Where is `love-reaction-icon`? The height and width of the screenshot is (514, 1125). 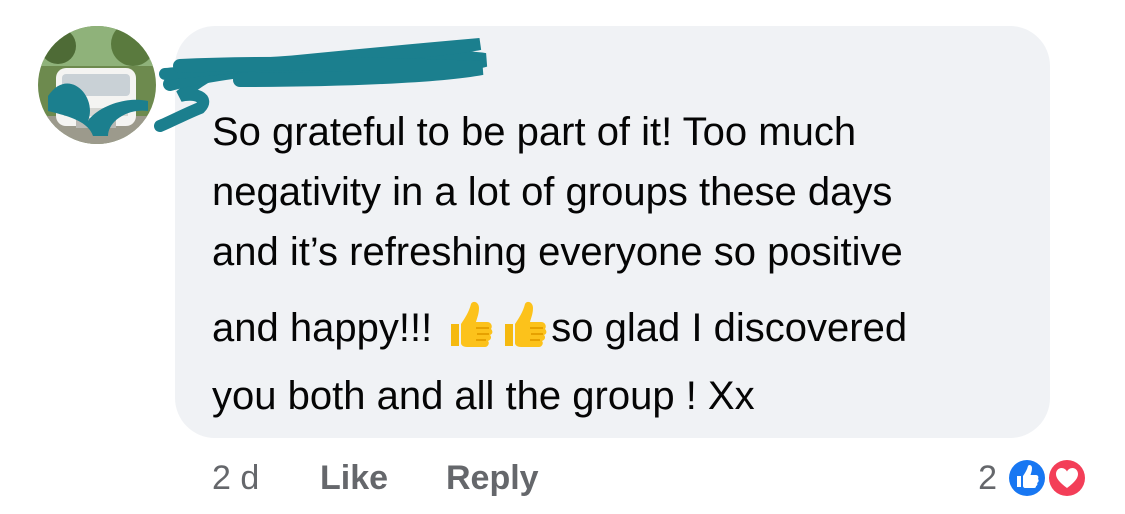
love-reaction-icon is located at coordinates (1067, 478).